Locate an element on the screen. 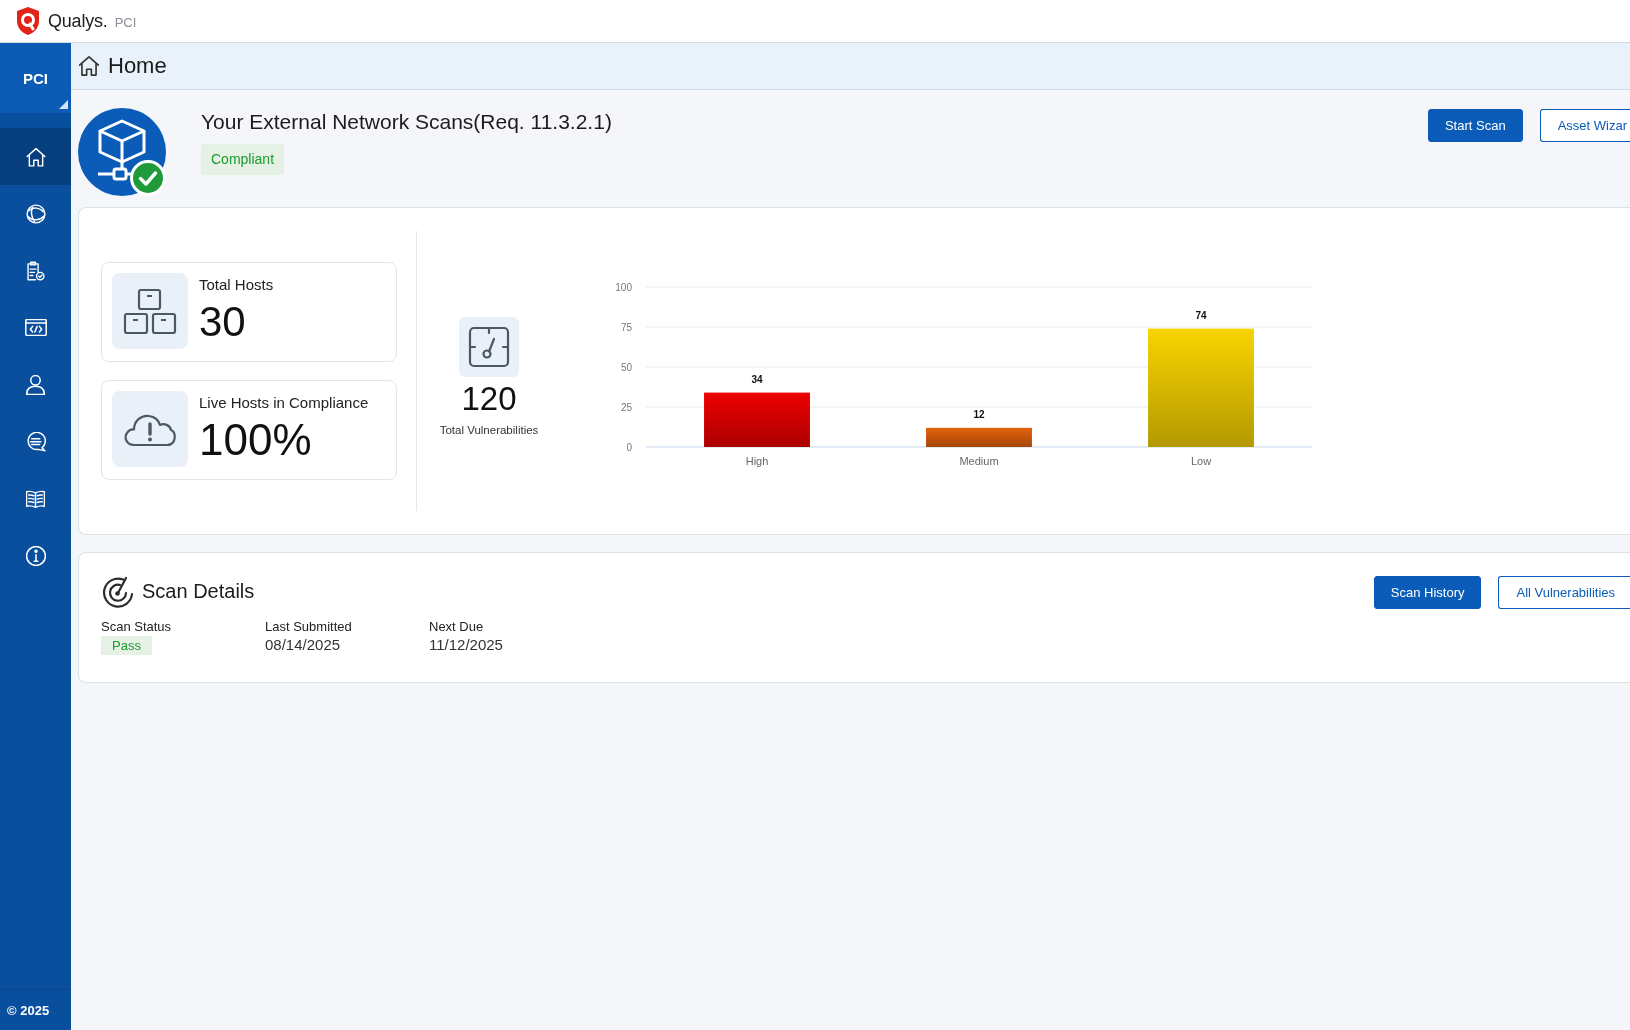 The width and height of the screenshot is (1630, 1030). vulnerability-label: Total Vulnerabilities is located at coordinates (489, 430).